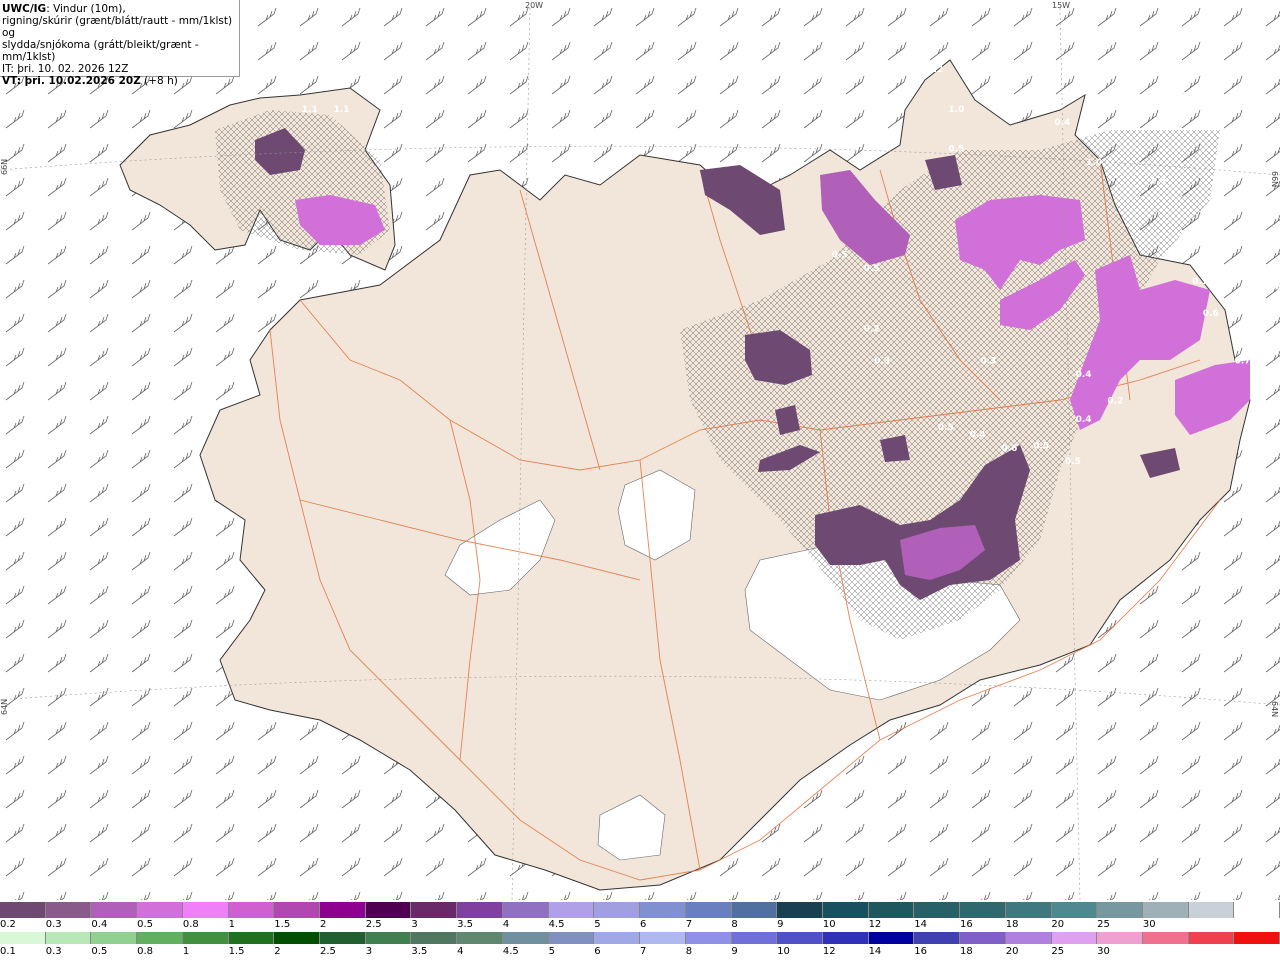 This screenshot has height=960, width=1280. What do you see at coordinates (819, 75) in the screenshot?
I see `precip-value-label: 0.9` at bounding box center [819, 75].